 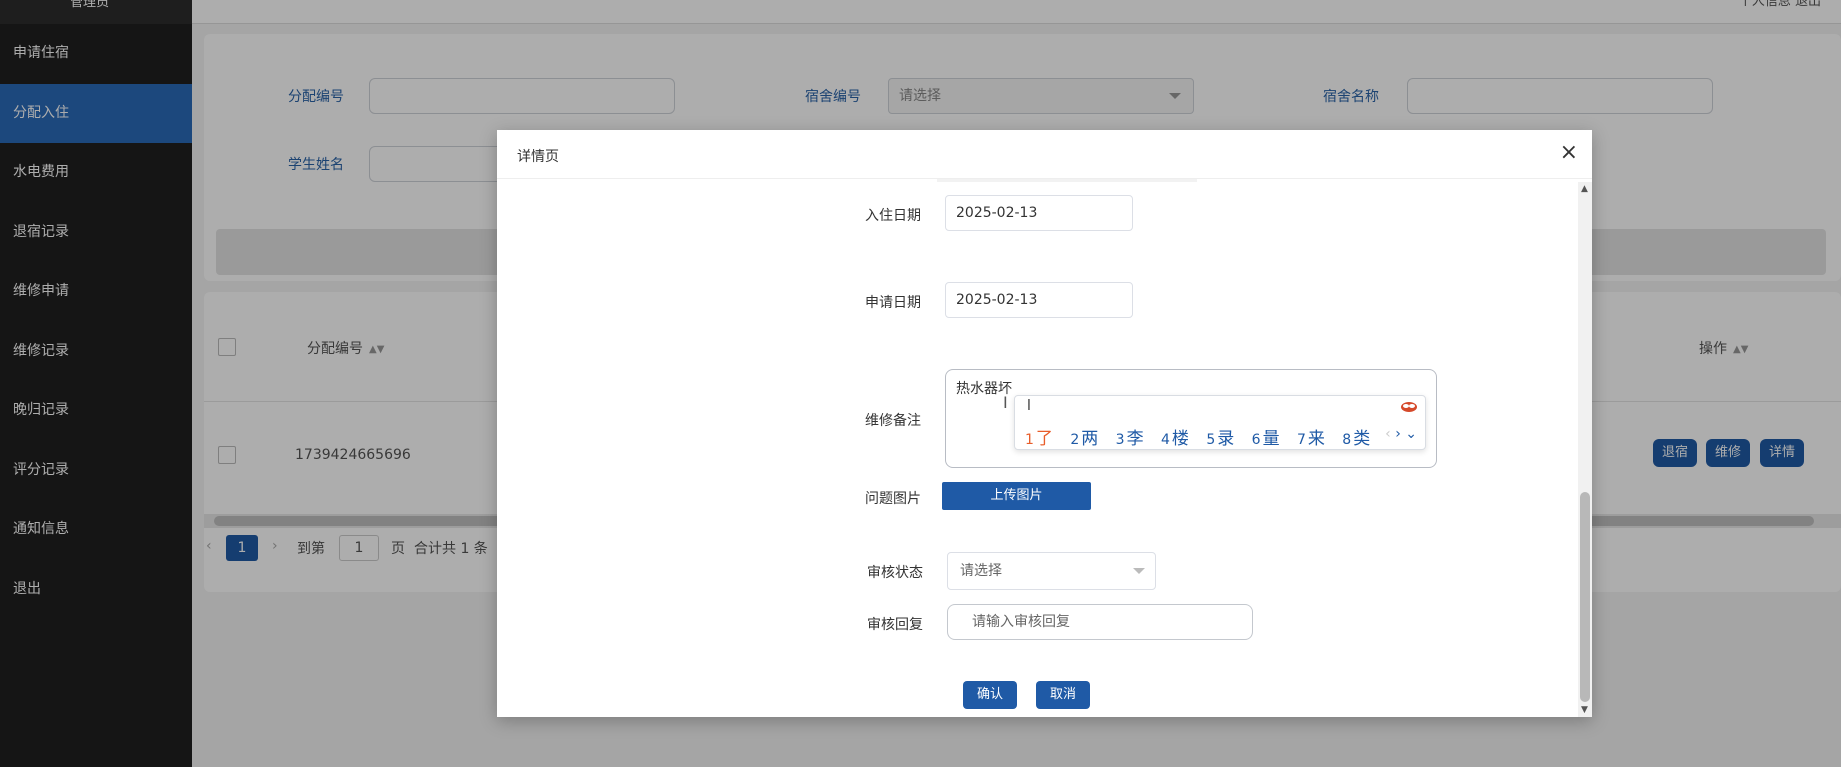 What do you see at coordinates (1139, 571) in the screenshot?
I see `chevron-down-icon` at bounding box center [1139, 571].